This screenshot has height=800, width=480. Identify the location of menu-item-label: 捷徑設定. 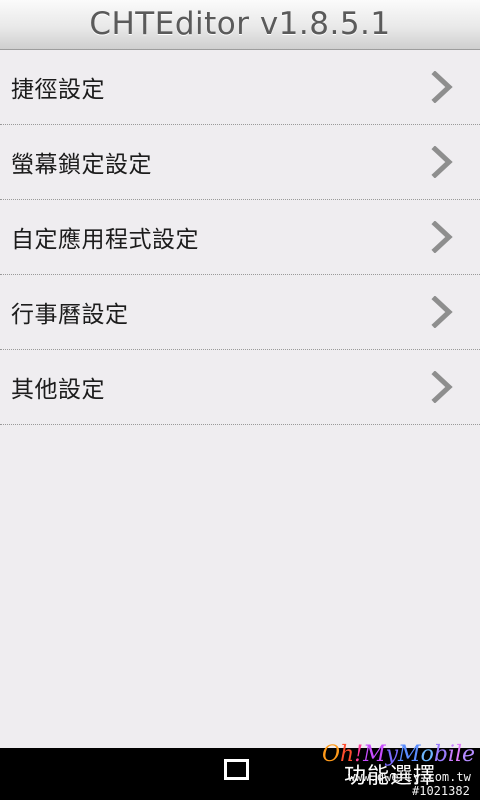
(58, 90).